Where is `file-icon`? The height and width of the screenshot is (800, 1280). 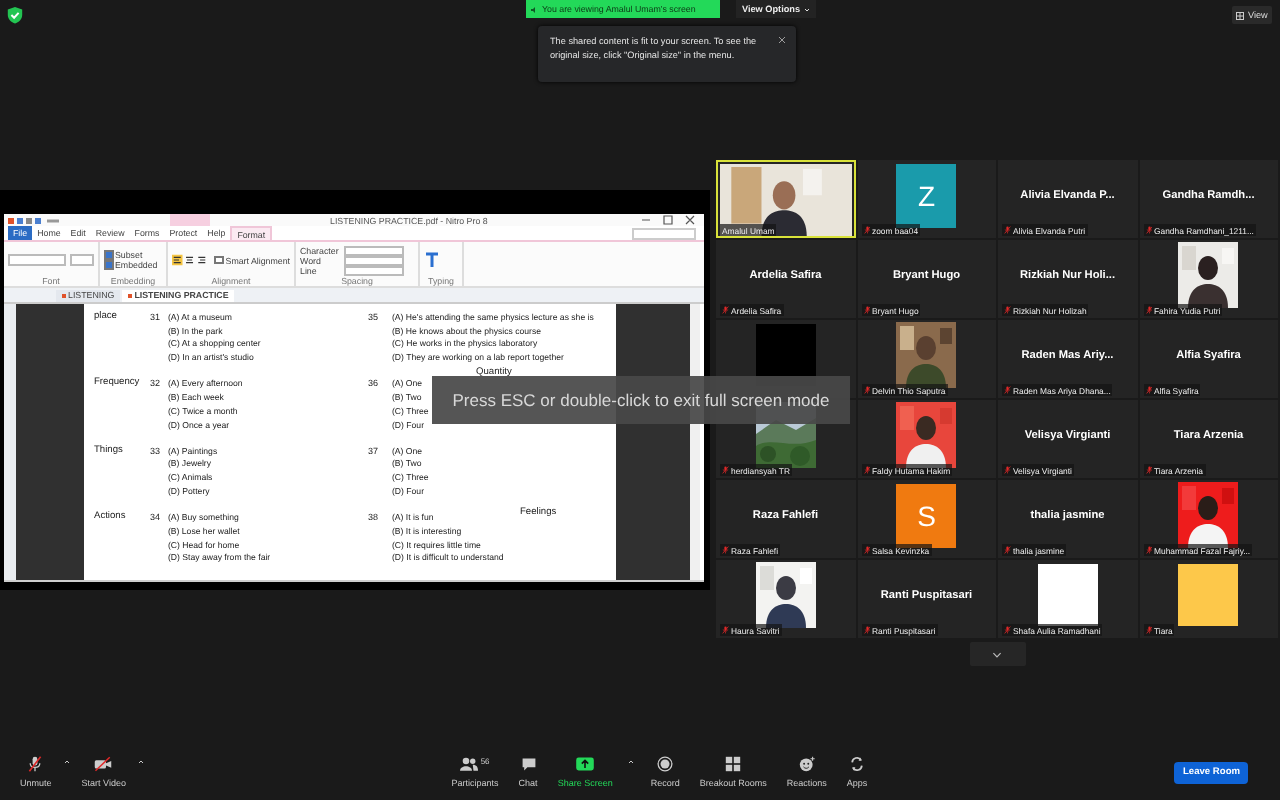 file-icon is located at coordinates (130, 295).